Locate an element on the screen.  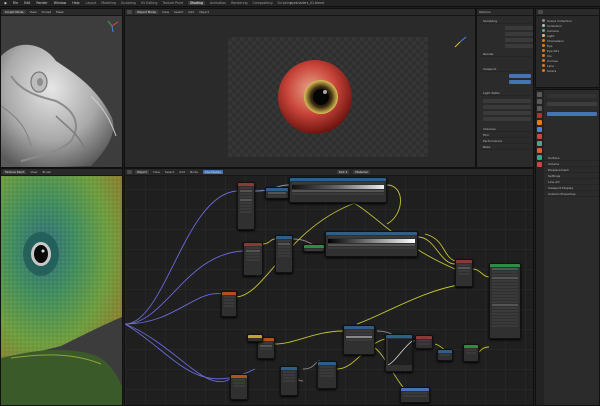
rgb-curves-node is located at coordinates (399, 353).